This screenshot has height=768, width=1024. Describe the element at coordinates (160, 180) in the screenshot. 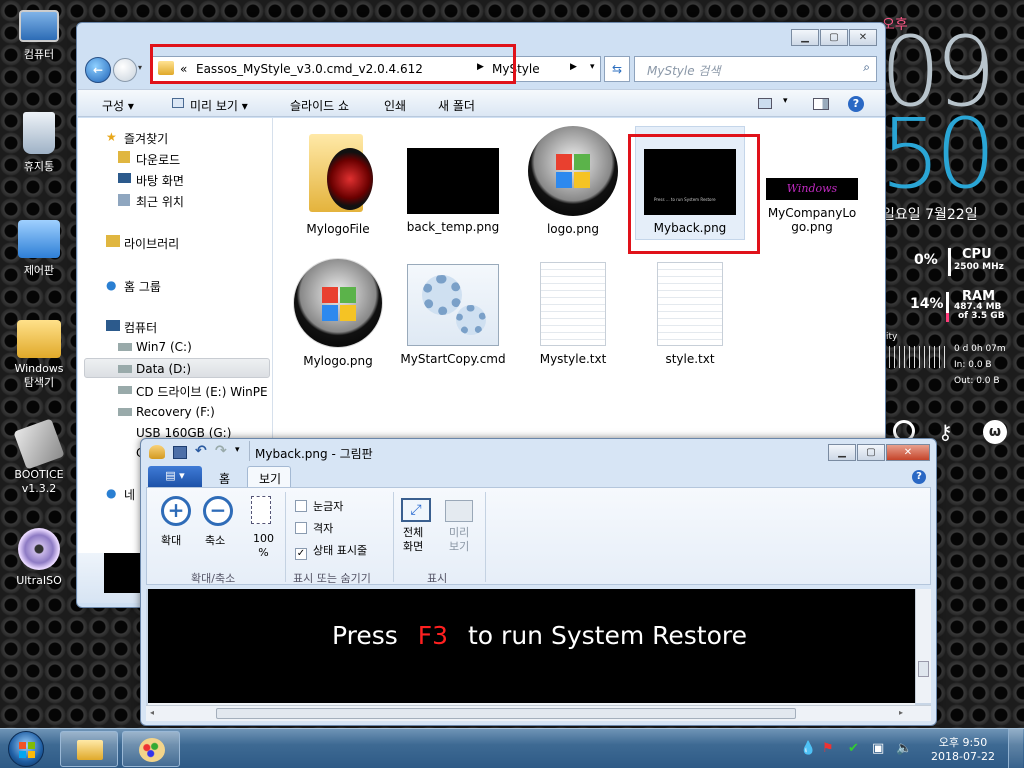

I see `nav-desktop: 바탕 화면` at that location.